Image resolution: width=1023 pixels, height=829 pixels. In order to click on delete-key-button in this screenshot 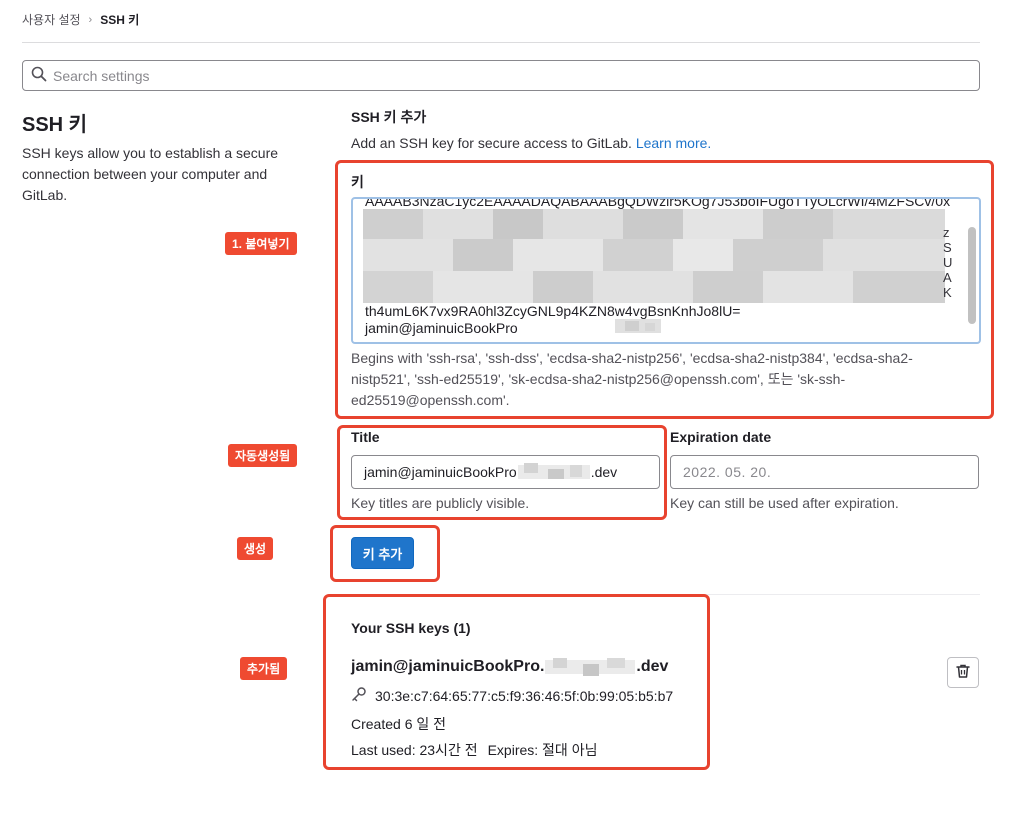, I will do `click(963, 672)`.